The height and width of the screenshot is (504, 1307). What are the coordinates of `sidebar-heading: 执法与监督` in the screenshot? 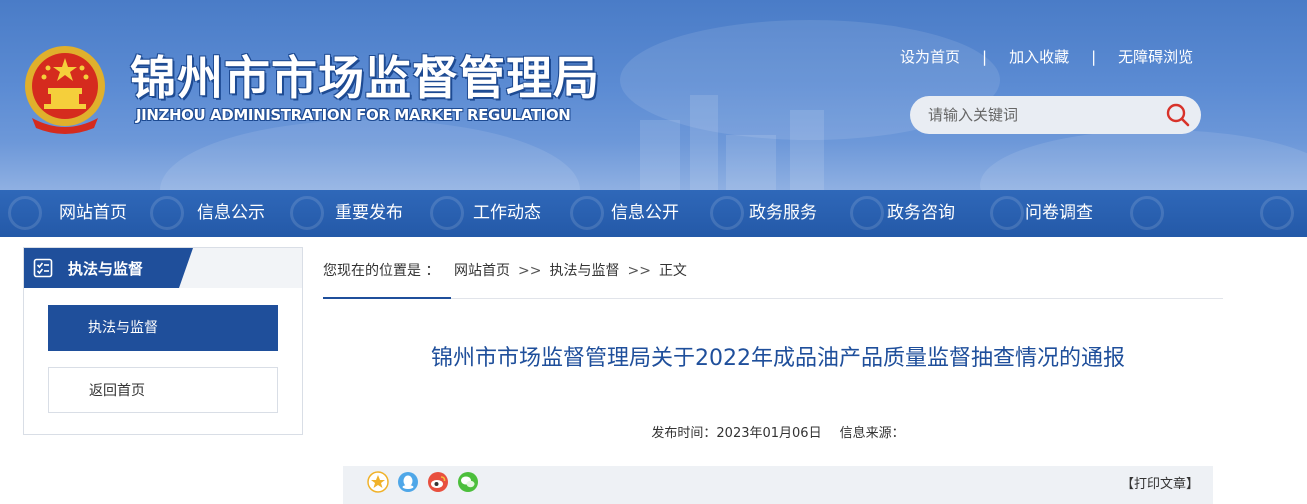 It's located at (106, 269).